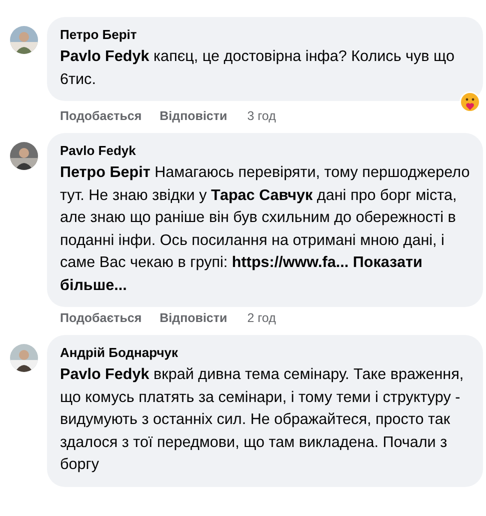 This screenshot has height=516, width=486. Describe the element at coordinates (265, 151) in the screenshot. I see `author-name: Pavlo Fedyk` at that location.